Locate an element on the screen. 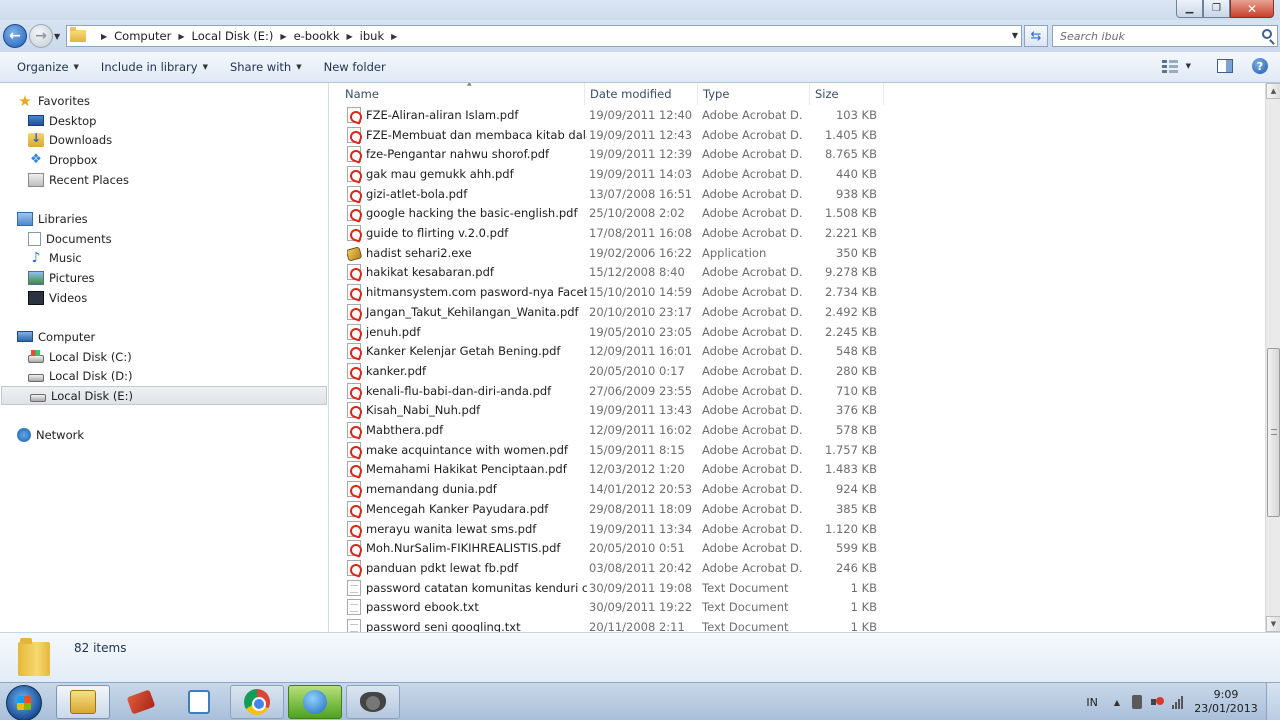 This screenshot has height=720, width=1280. file-size: 548 KB is located at coordinates (856, 351).